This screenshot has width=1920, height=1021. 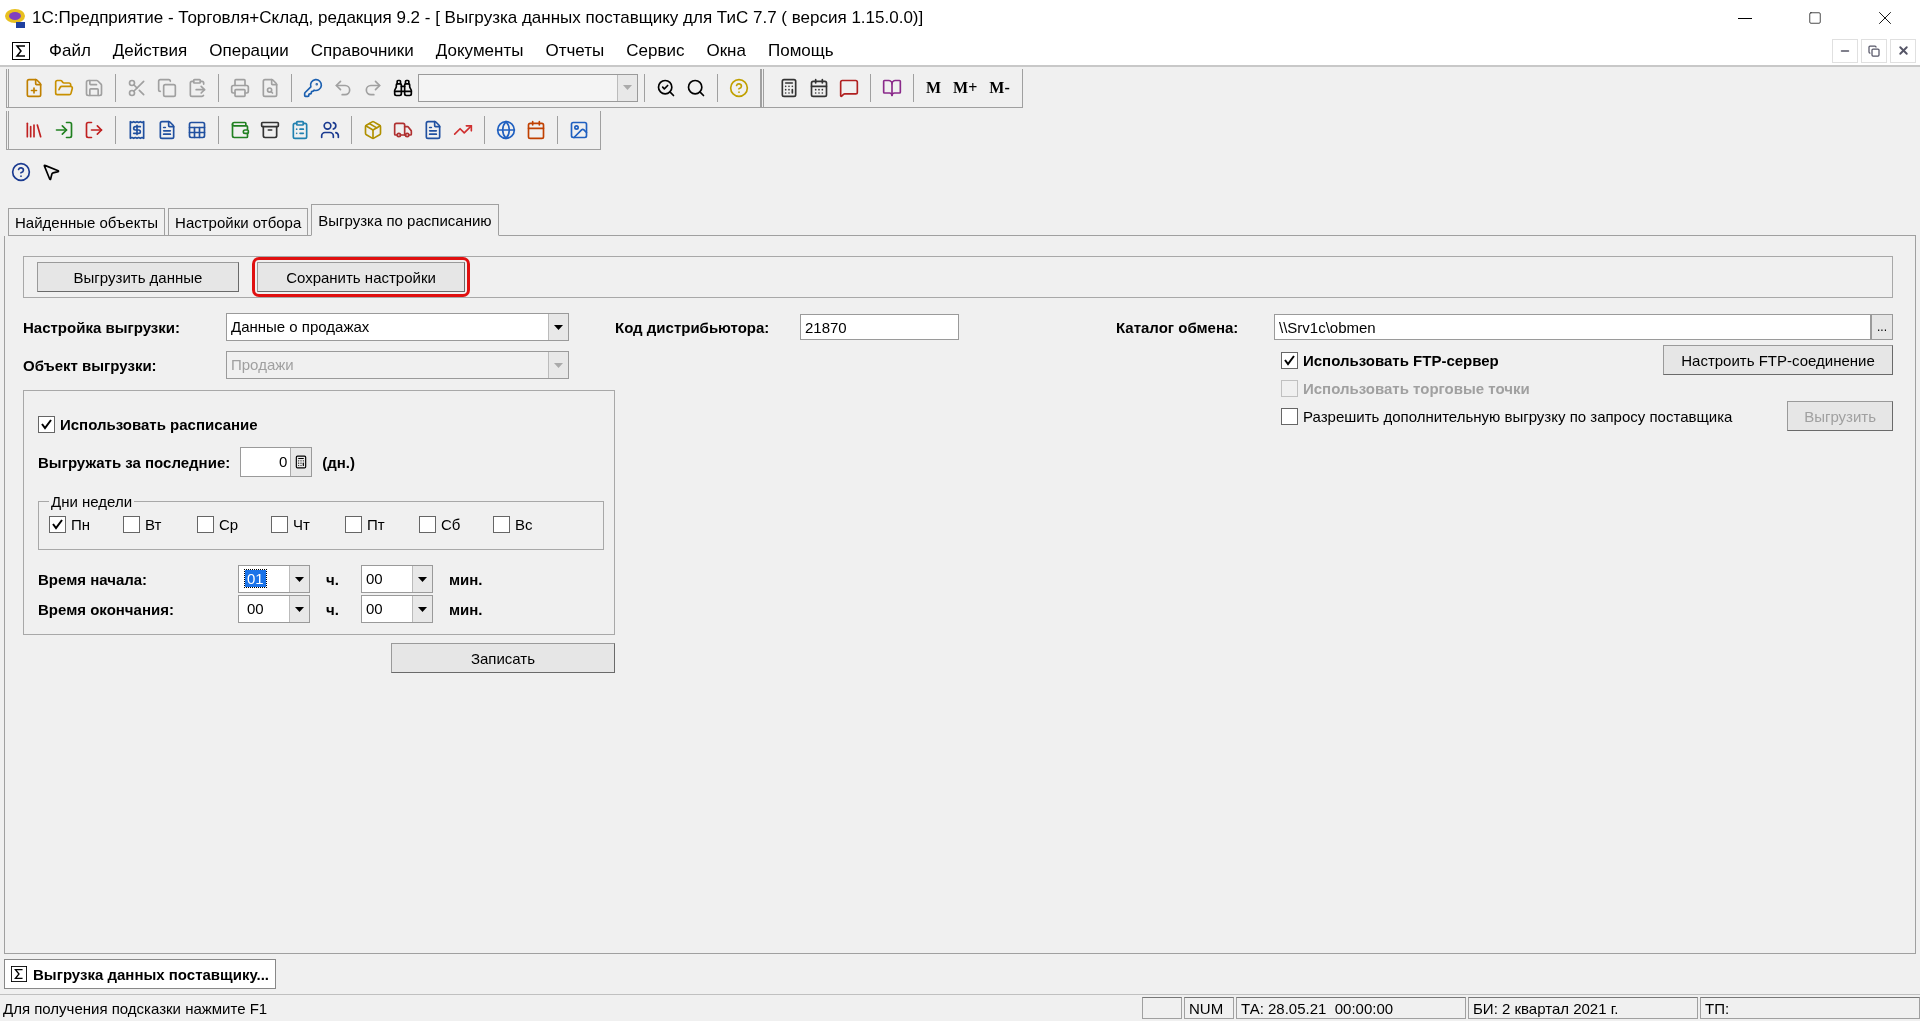 What do you see at coordinates (376, 524) in the screenshot?
I see `checkbox-label: Пт` at bounding box center [376, 524].